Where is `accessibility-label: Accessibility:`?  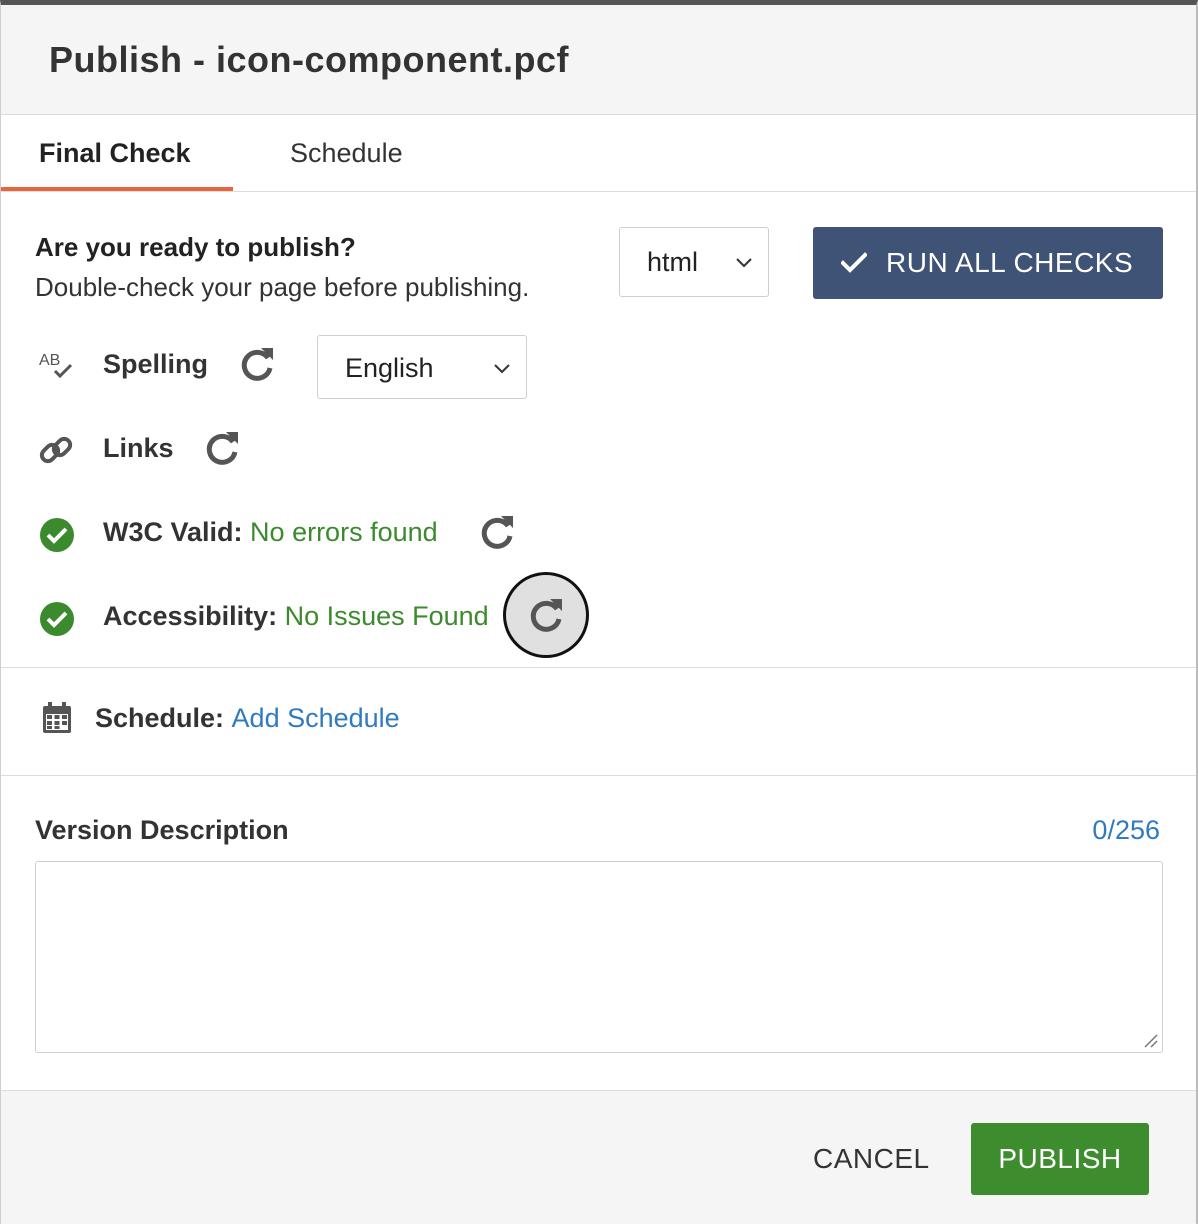 accessibility-label: Accessibility: is located at coordinates (190, 616).